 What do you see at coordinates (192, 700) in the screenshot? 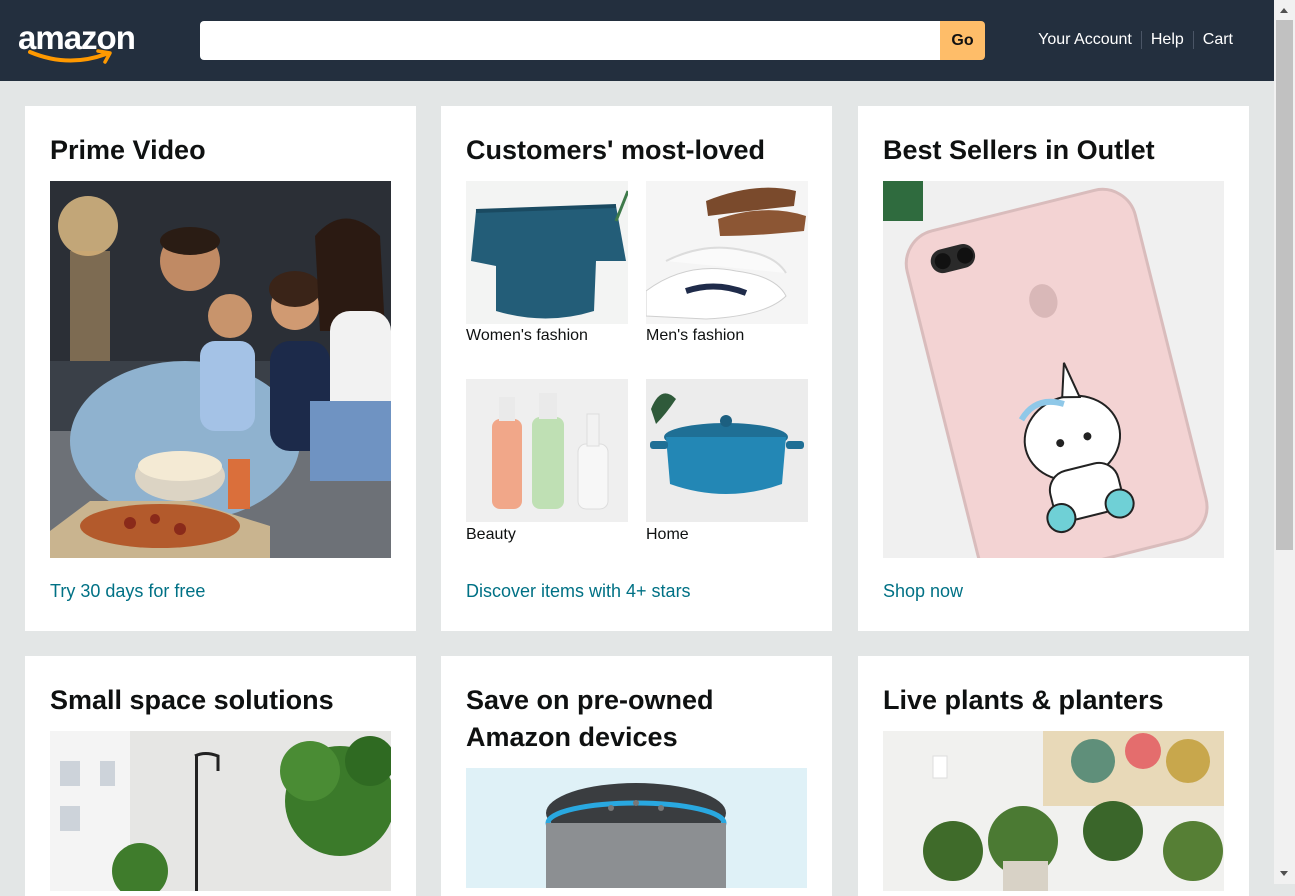
I see `card-title: Small space solutions` at bounding box center [192, 700].